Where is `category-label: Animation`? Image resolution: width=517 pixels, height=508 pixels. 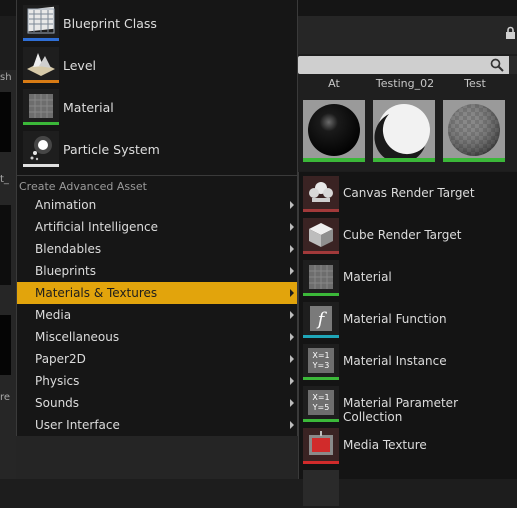
category-label: Animation is located at coordinates (66, 205).